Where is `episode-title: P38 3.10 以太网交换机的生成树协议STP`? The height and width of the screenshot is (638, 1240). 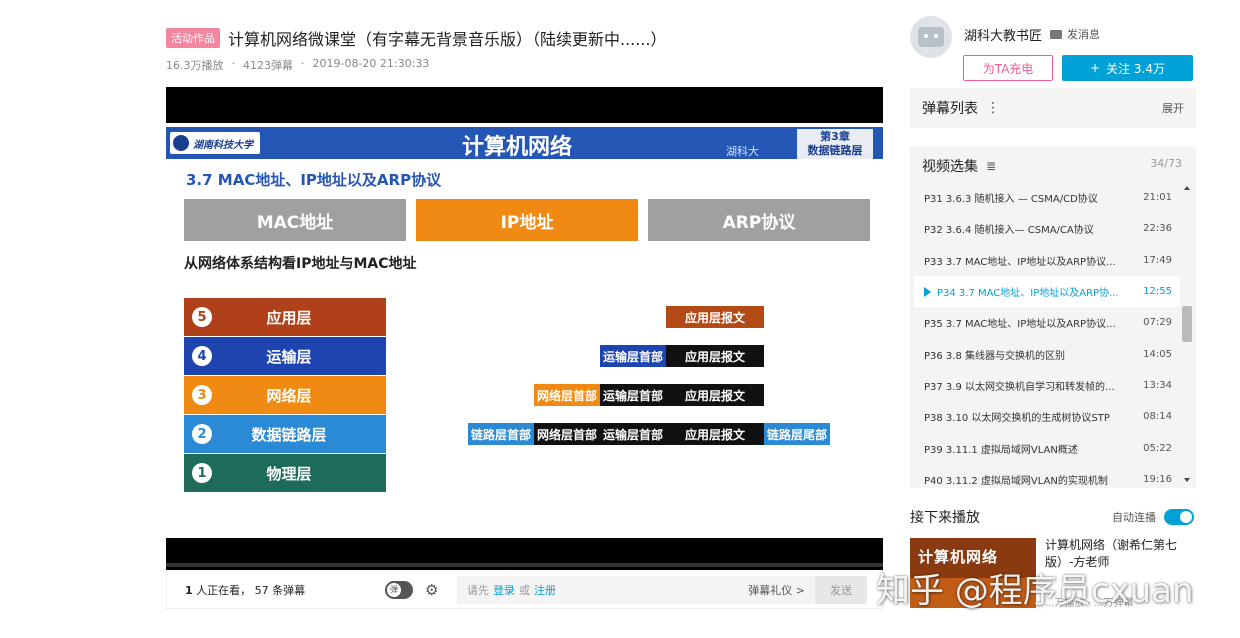
episode-title: P38 3.10 以太网交换机的生成树协议STP is located at coordinates (1033, 416).